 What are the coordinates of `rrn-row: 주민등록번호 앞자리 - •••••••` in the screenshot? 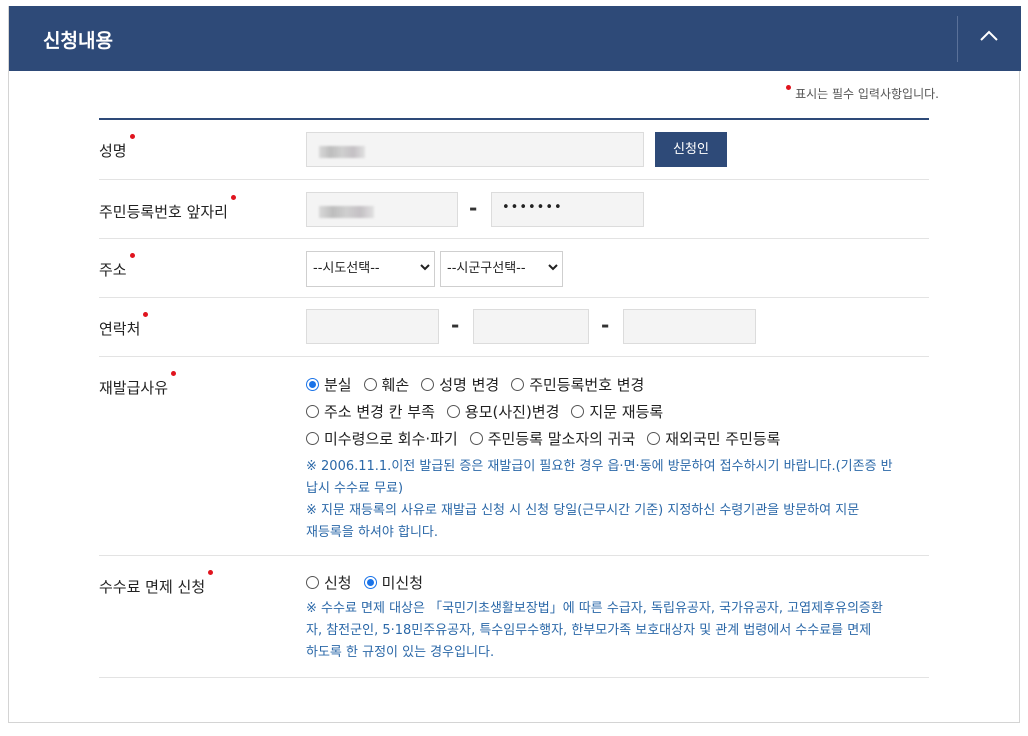 It's located at (514, 209).